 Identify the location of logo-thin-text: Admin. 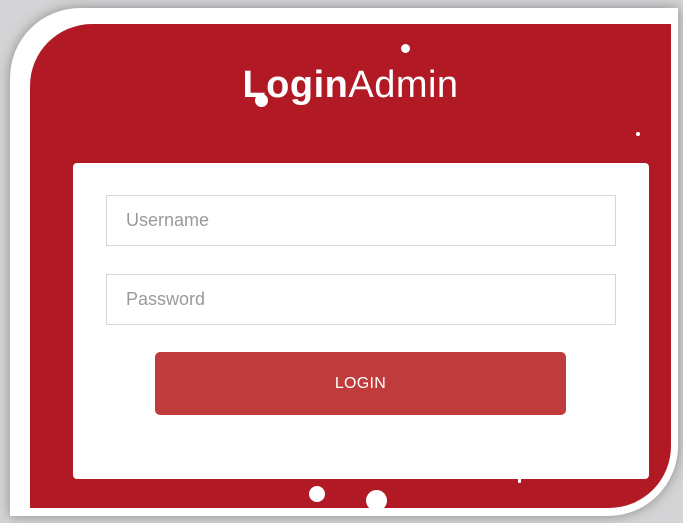
(403, 85).